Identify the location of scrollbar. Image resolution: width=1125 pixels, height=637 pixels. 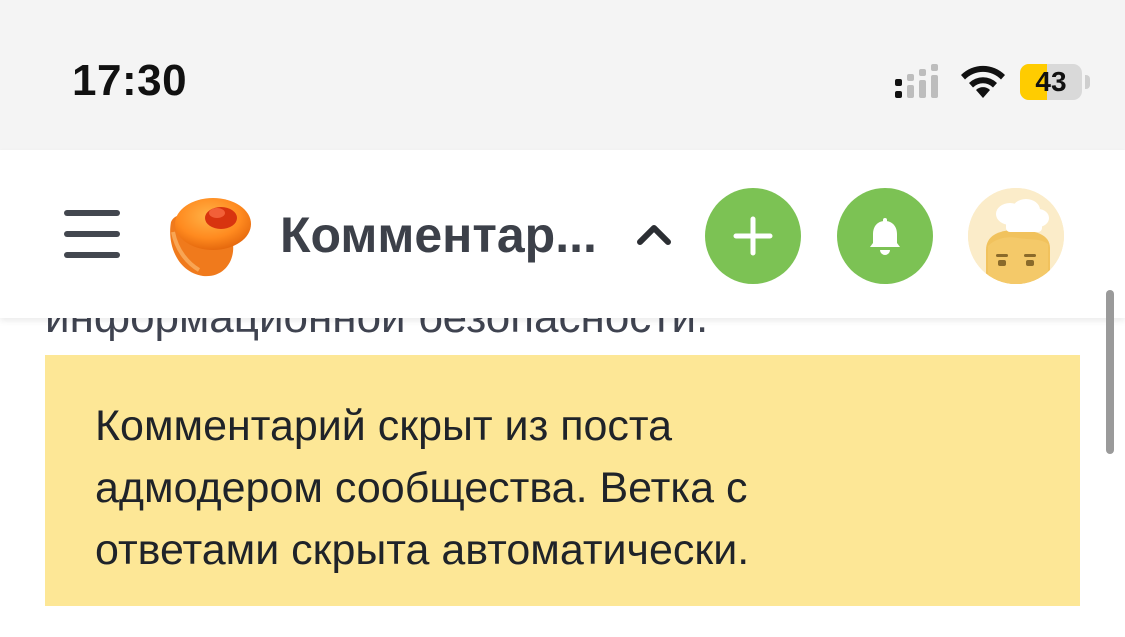
(1110, 372).